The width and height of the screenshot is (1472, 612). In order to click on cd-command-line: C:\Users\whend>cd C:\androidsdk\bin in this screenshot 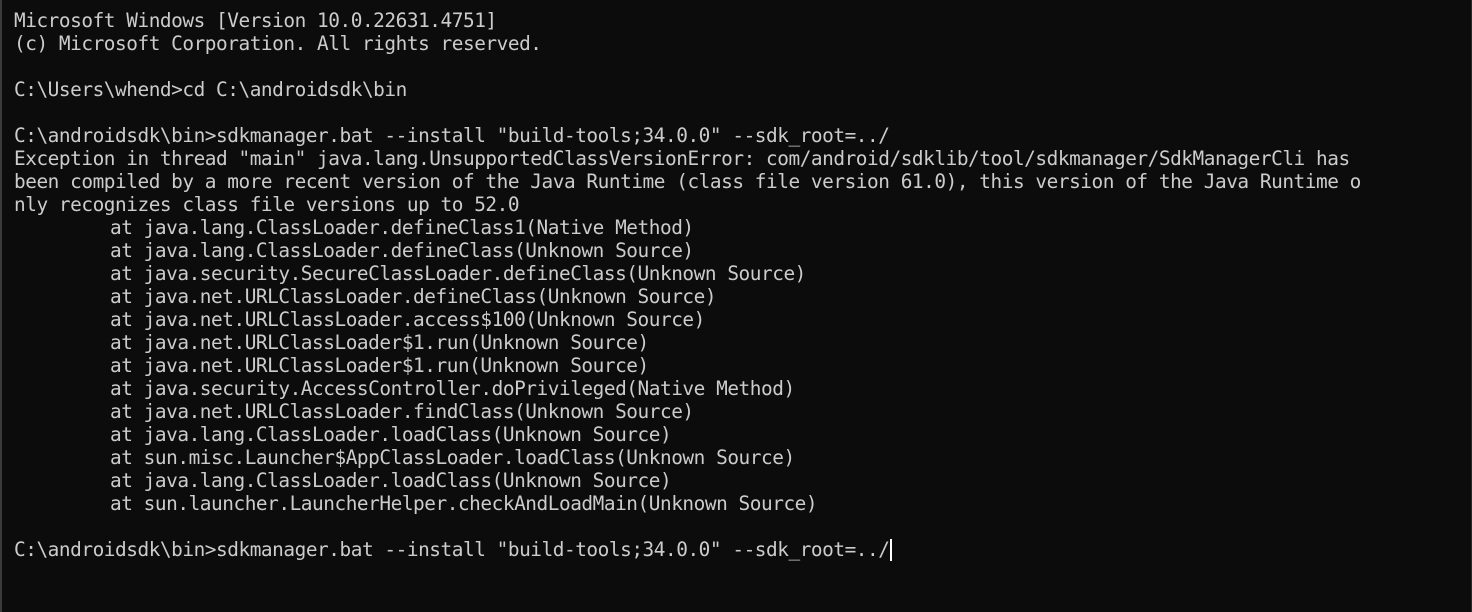, I will do `click(210, 89)`.